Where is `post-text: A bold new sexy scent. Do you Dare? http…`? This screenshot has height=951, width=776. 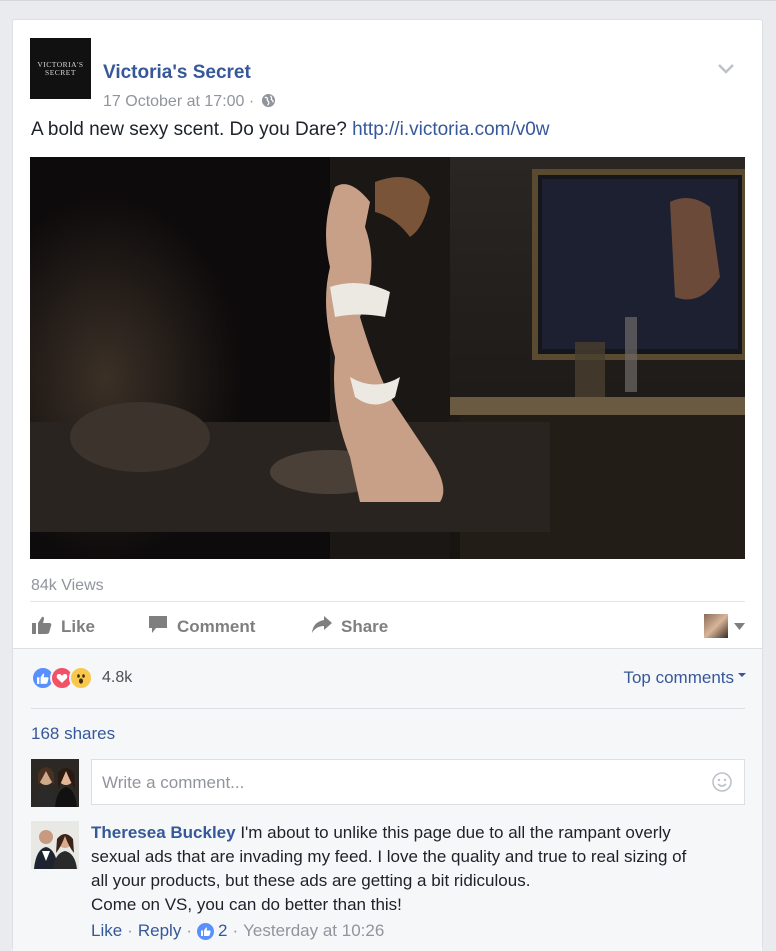 post-text: A bold new sexy scent. Do you Dare? http… is located at coordinates (290, 130).